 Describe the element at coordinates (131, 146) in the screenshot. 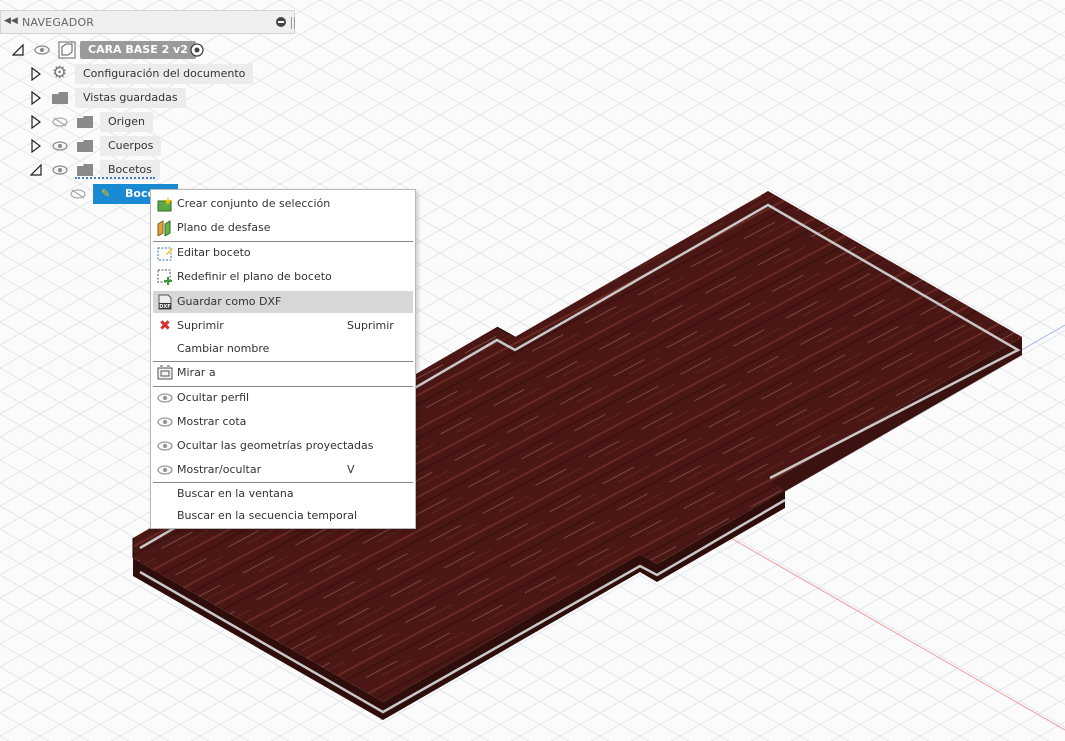

I see `navigator-item-label: Cuerpos` at that location.